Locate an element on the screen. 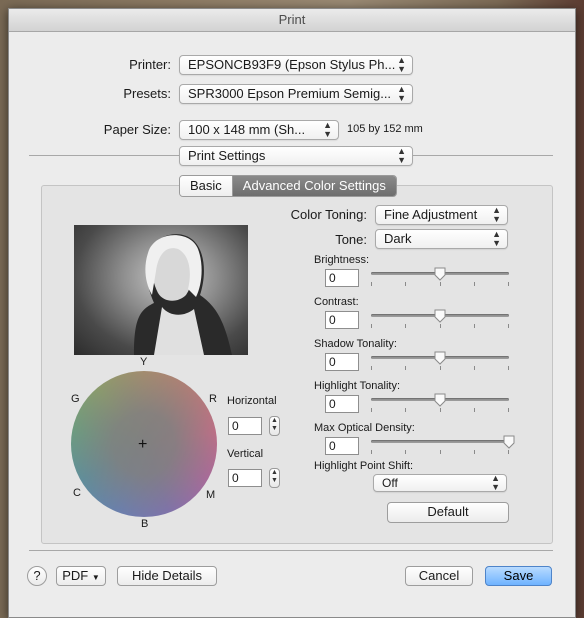 This screenshot has width=584, height=618. preview-image is located at coordinates (161, 290).